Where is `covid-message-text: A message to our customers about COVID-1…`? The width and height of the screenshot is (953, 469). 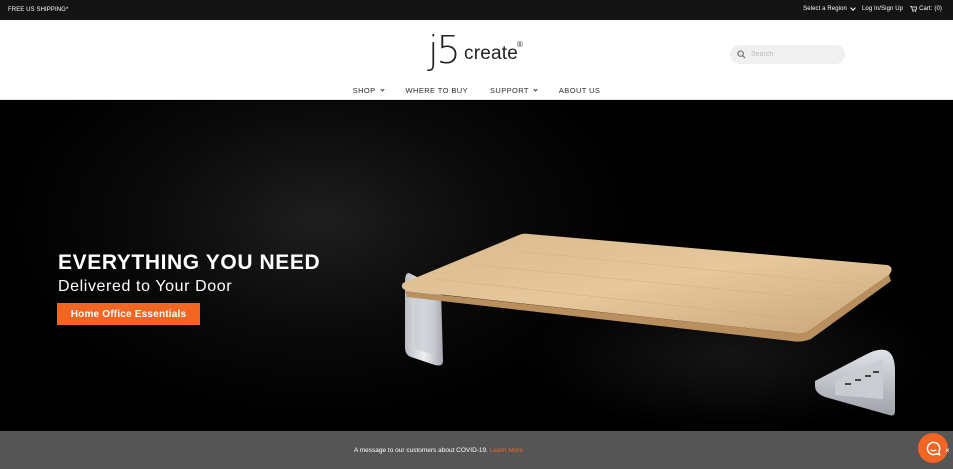
covid-message-text: A message to our customers about COVID-1… is located at coordinates (420, 450).